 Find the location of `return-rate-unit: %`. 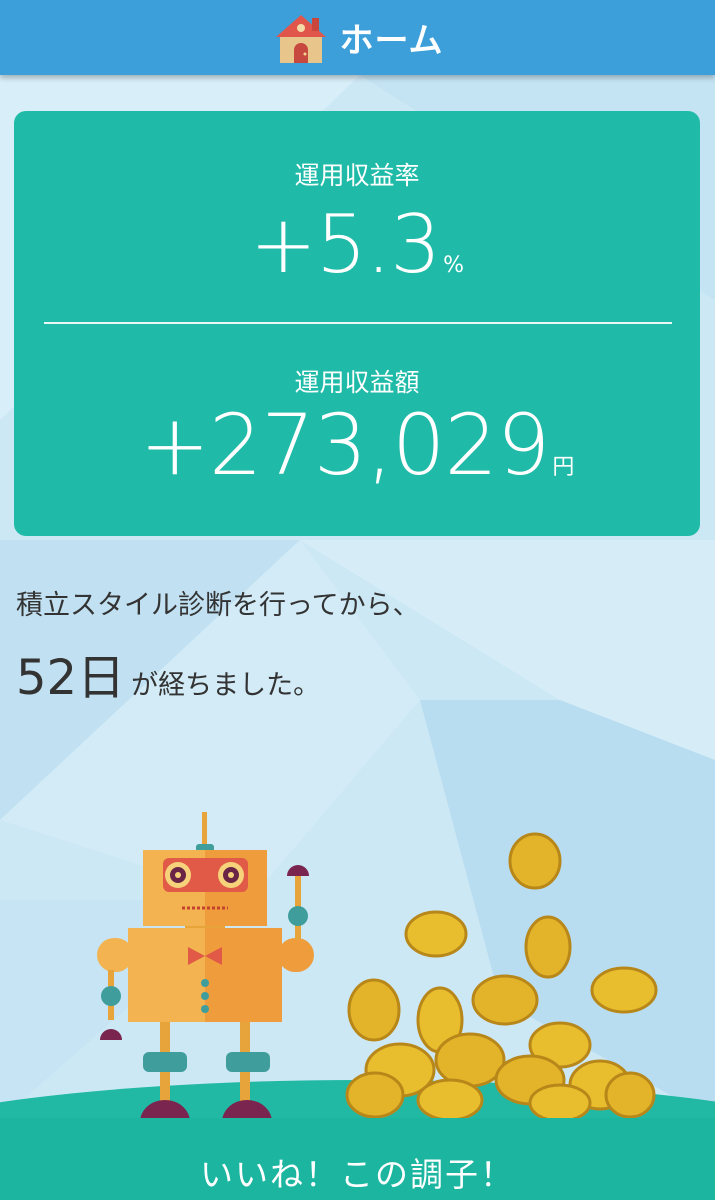

return-rate-unit: % is located at coordinates (454, 265).